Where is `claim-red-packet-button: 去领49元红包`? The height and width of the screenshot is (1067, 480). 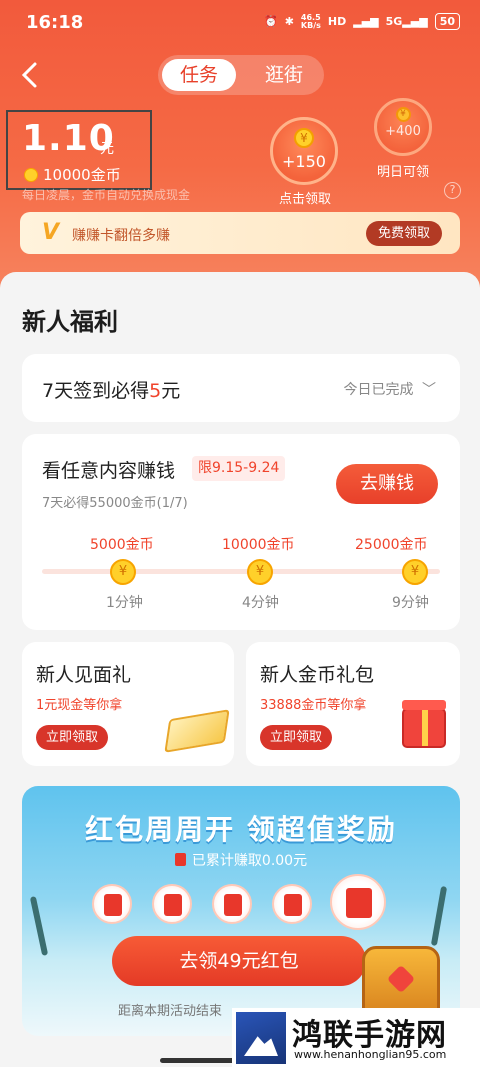
claim-red-packet-button: 去领49元红包 is located at coordinates (239, 961).